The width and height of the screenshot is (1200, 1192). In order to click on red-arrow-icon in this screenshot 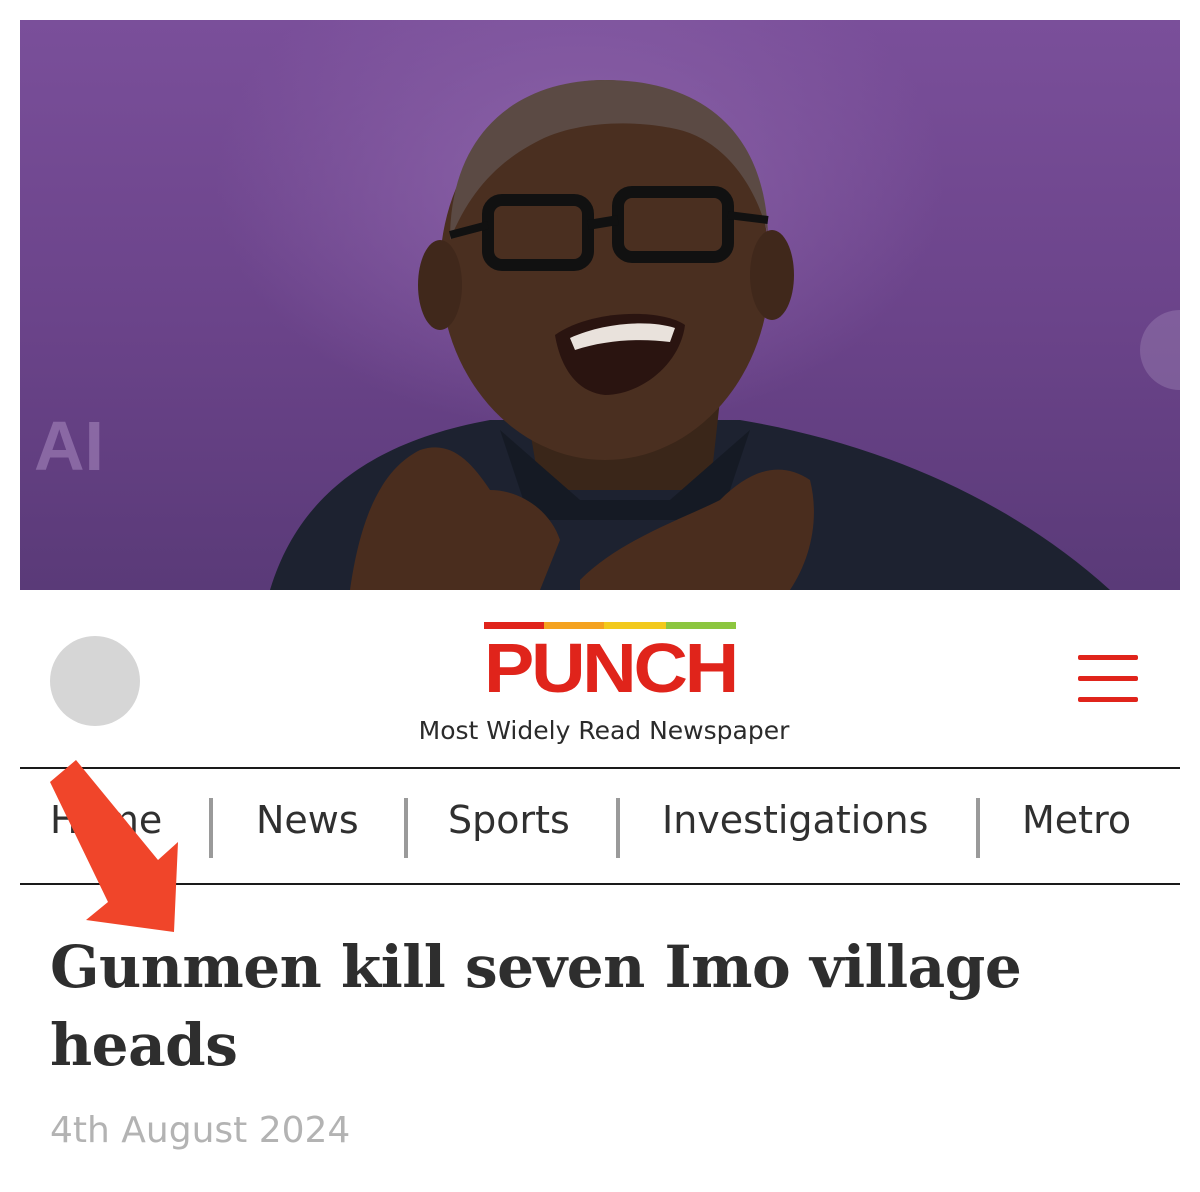, I will do `click(114, 846)`.